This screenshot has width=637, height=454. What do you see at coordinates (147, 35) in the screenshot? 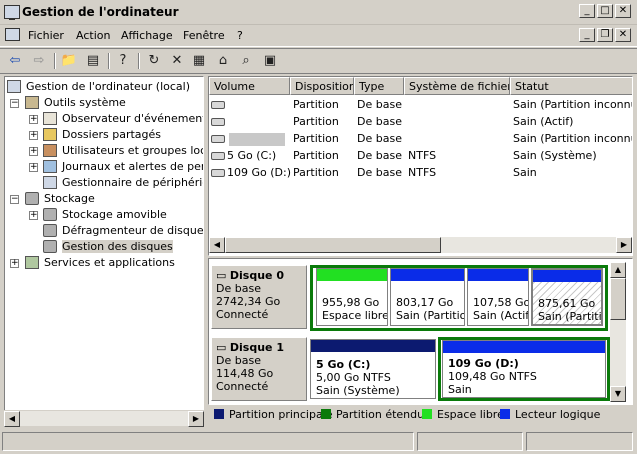
I see `menu-affichage: Affichage` at bounding box center [147, 35].